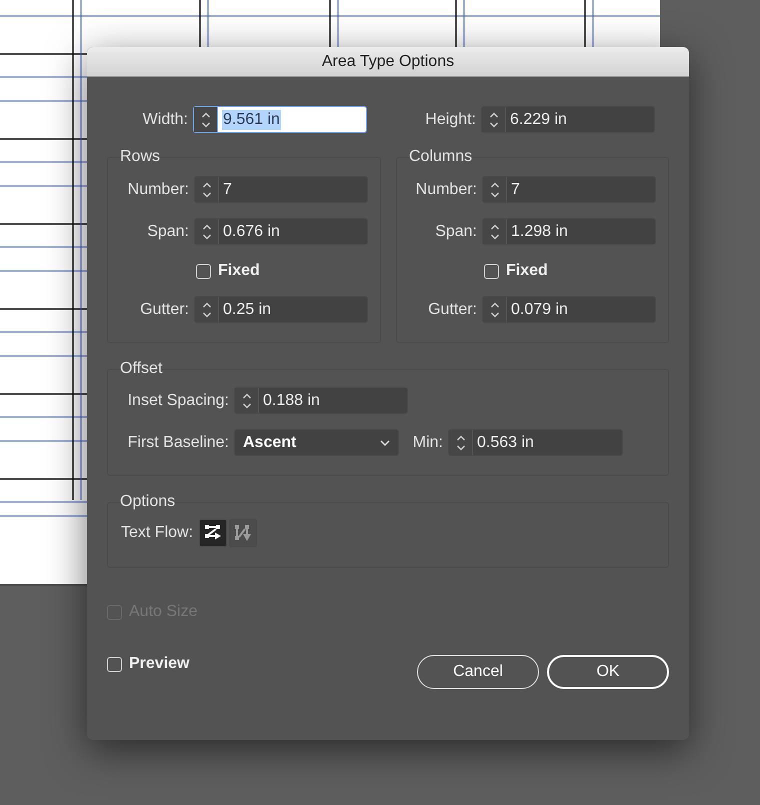  I want to click on field-value: 9.561 in, so click(251, 120).